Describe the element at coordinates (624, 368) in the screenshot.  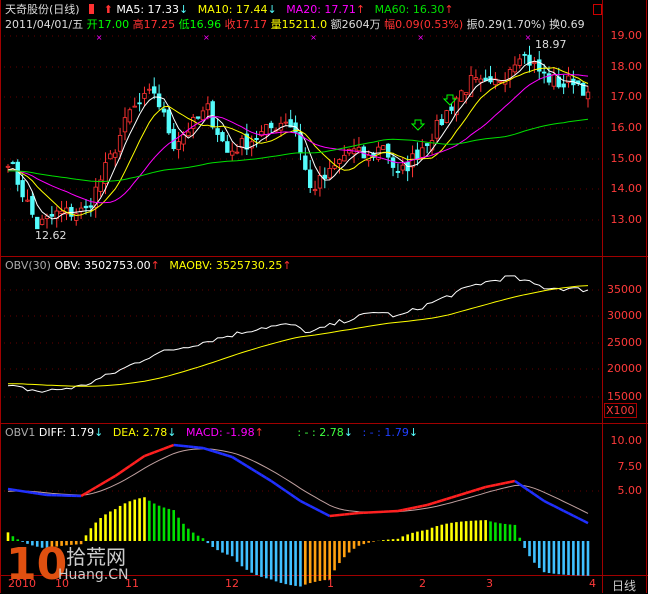
I see `obv-tick: 20000` at that location.